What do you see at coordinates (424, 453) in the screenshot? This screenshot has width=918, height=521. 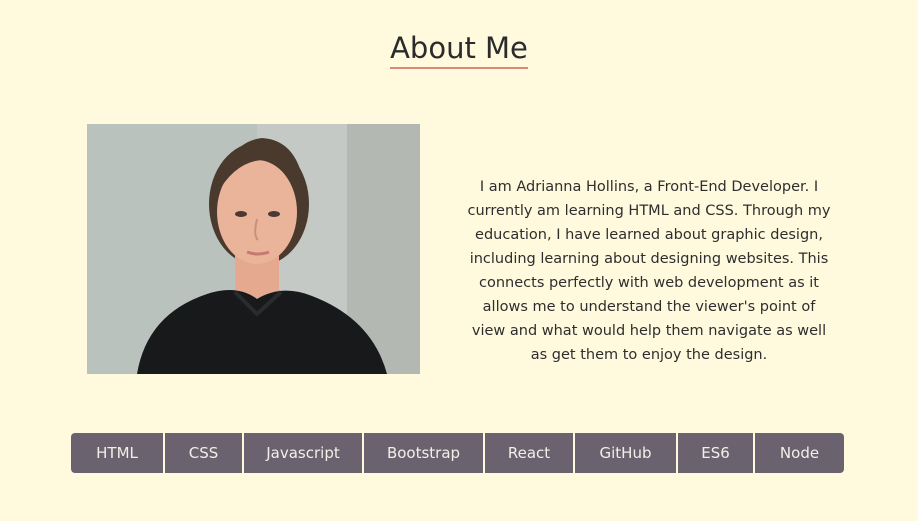 I see `skill-bootstrap-button: Bootstrap` at bounding box center [424, 453].